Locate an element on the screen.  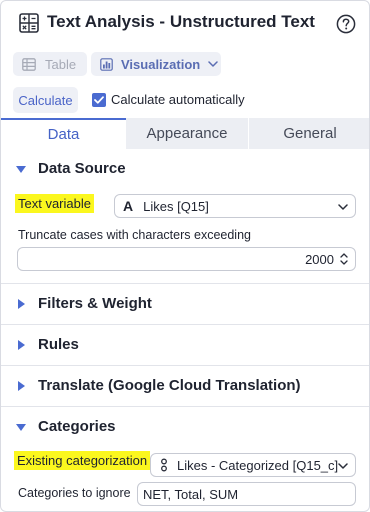
truncate-number-input: 2000 is located at coordinates (186, 259).